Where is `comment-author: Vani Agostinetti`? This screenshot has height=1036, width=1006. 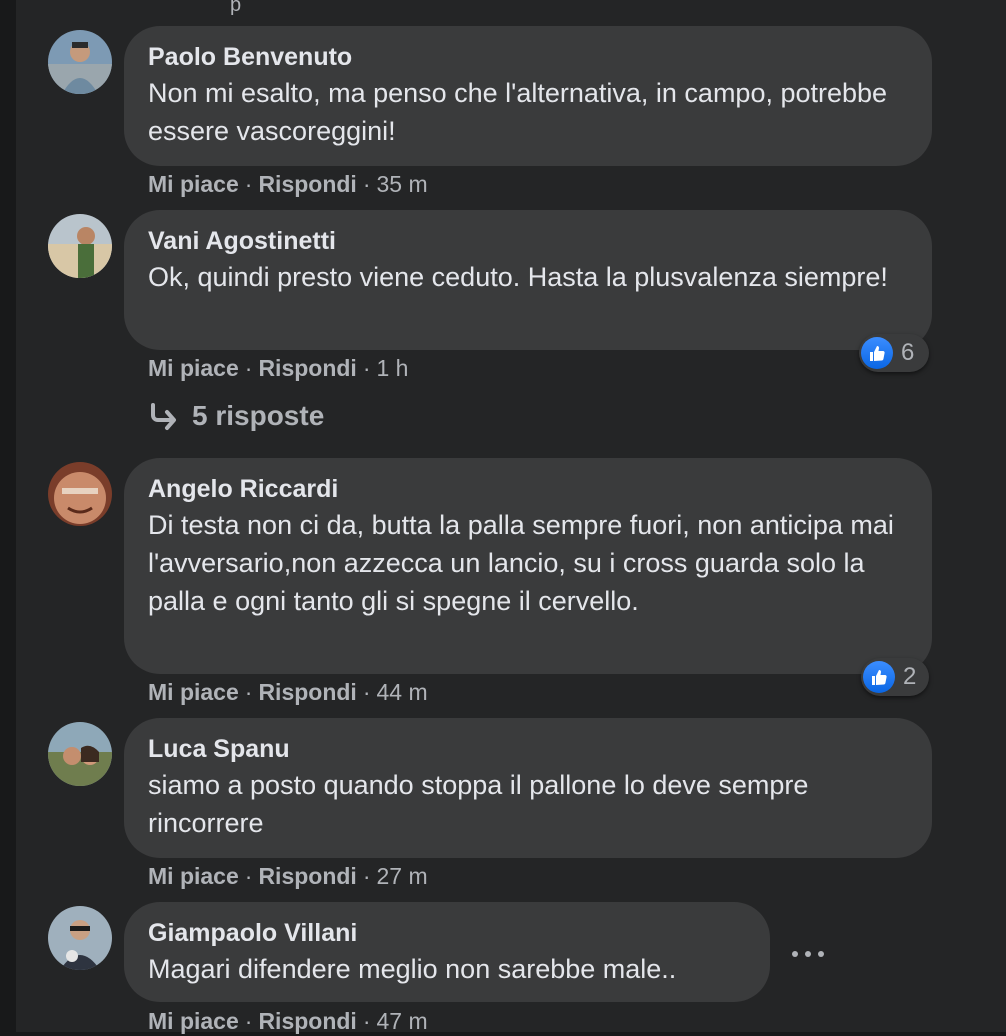 comment-author: Vani Agostinetti is located at coordinates (528, 241).